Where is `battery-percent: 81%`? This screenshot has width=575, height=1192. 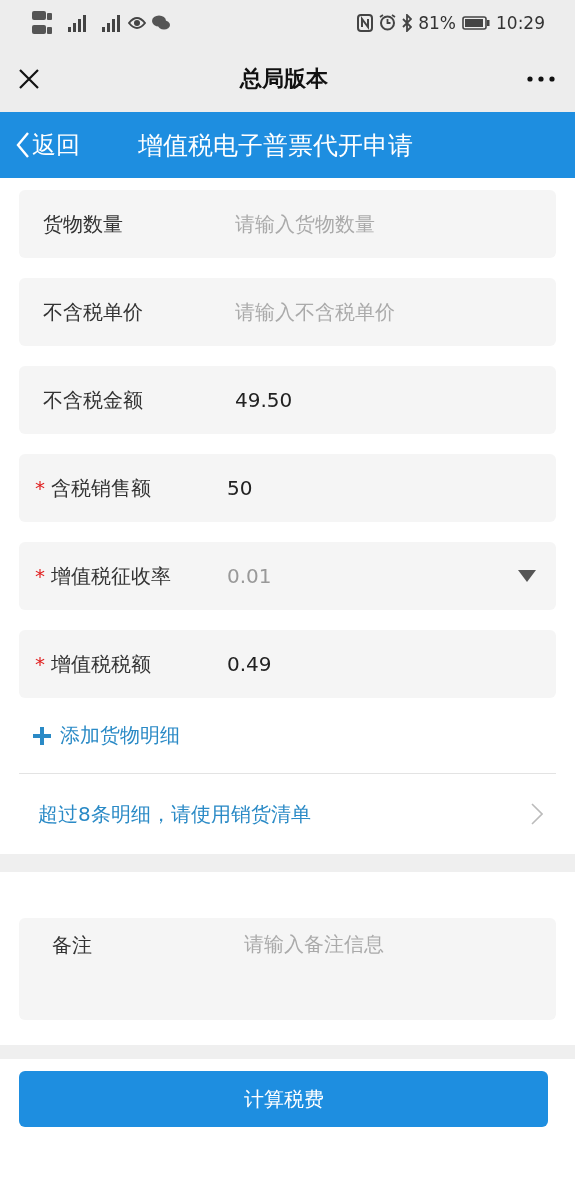 battery-percent: 81% is located at coordinates (437, 22).